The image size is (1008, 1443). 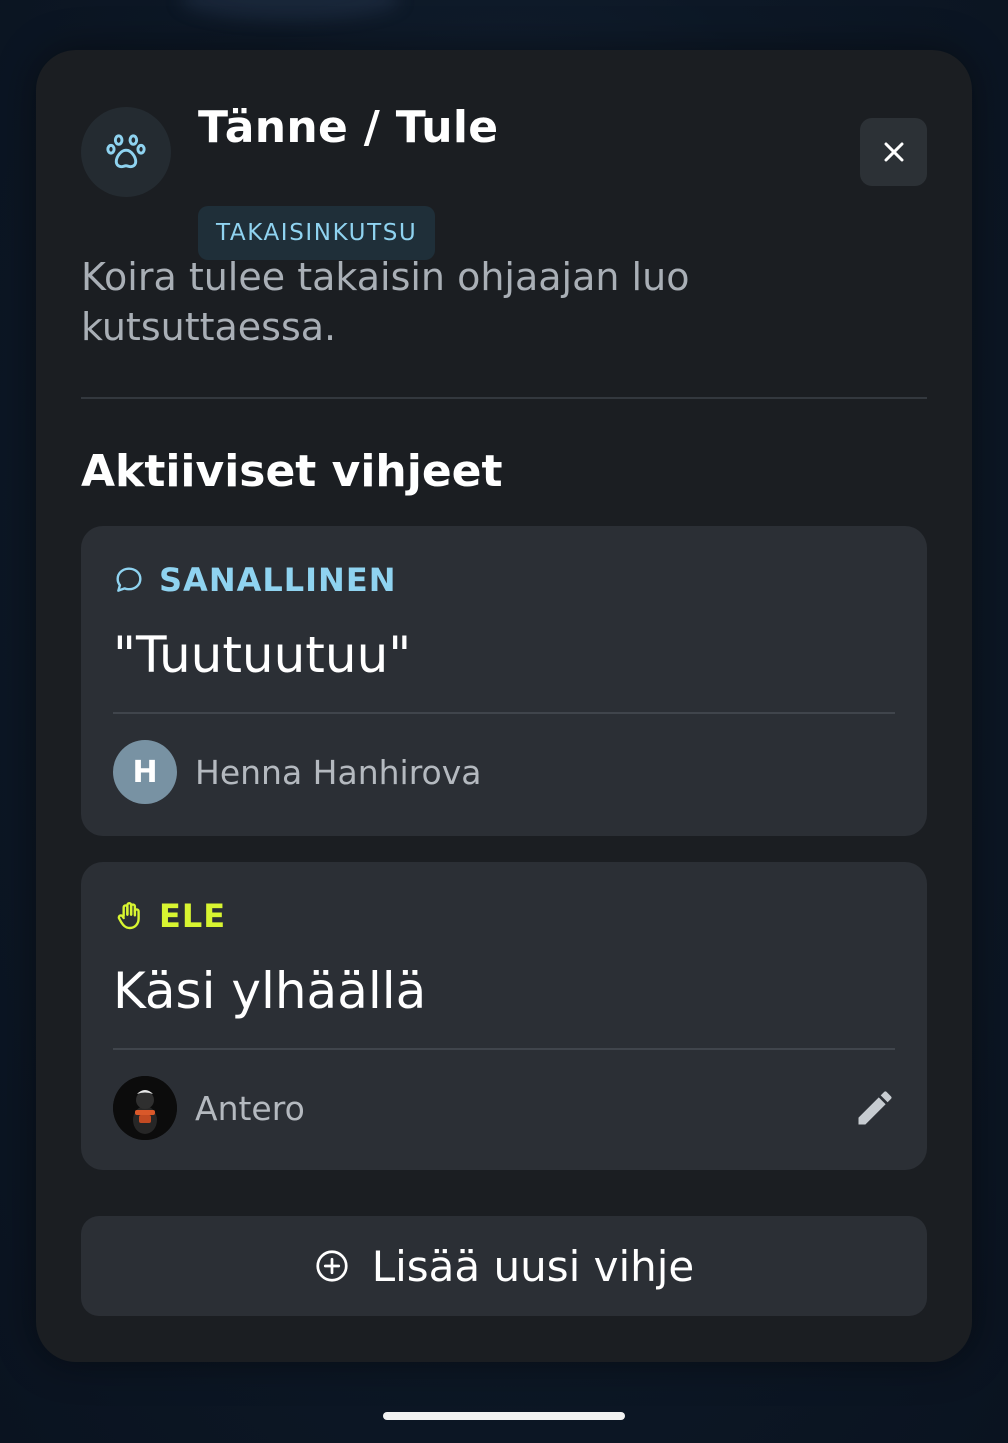 What do you see at coordinates (278, 580) in the screenshot?
I see `cue-type-label: SANALLINEN` at bounding box center [278, 580].